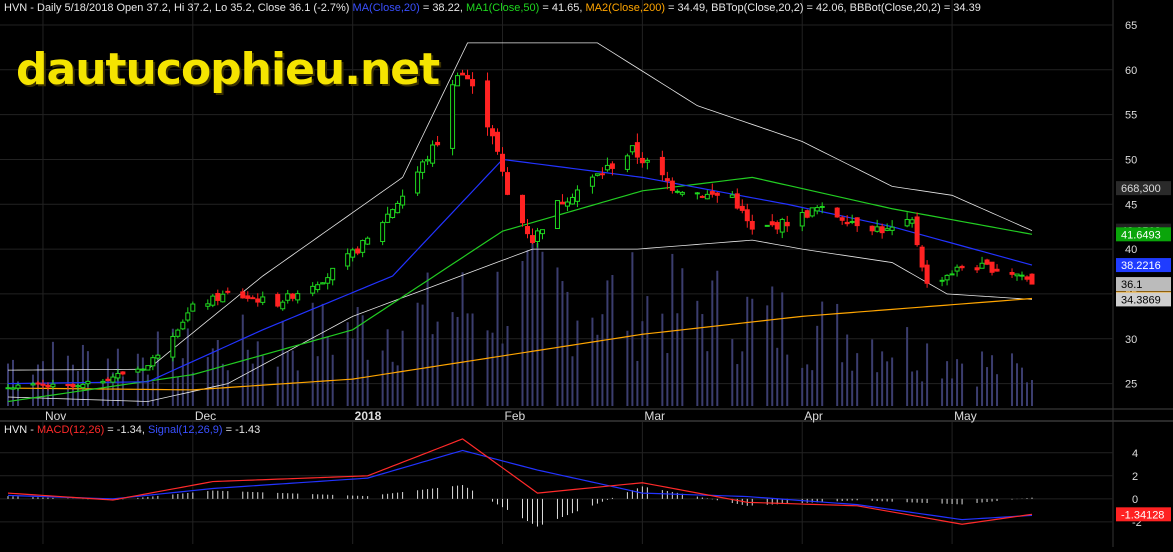  Describe the element at coordinates (502, 8) in the screenshot. I see `header-segment: MA1(Close,50)` at that location.